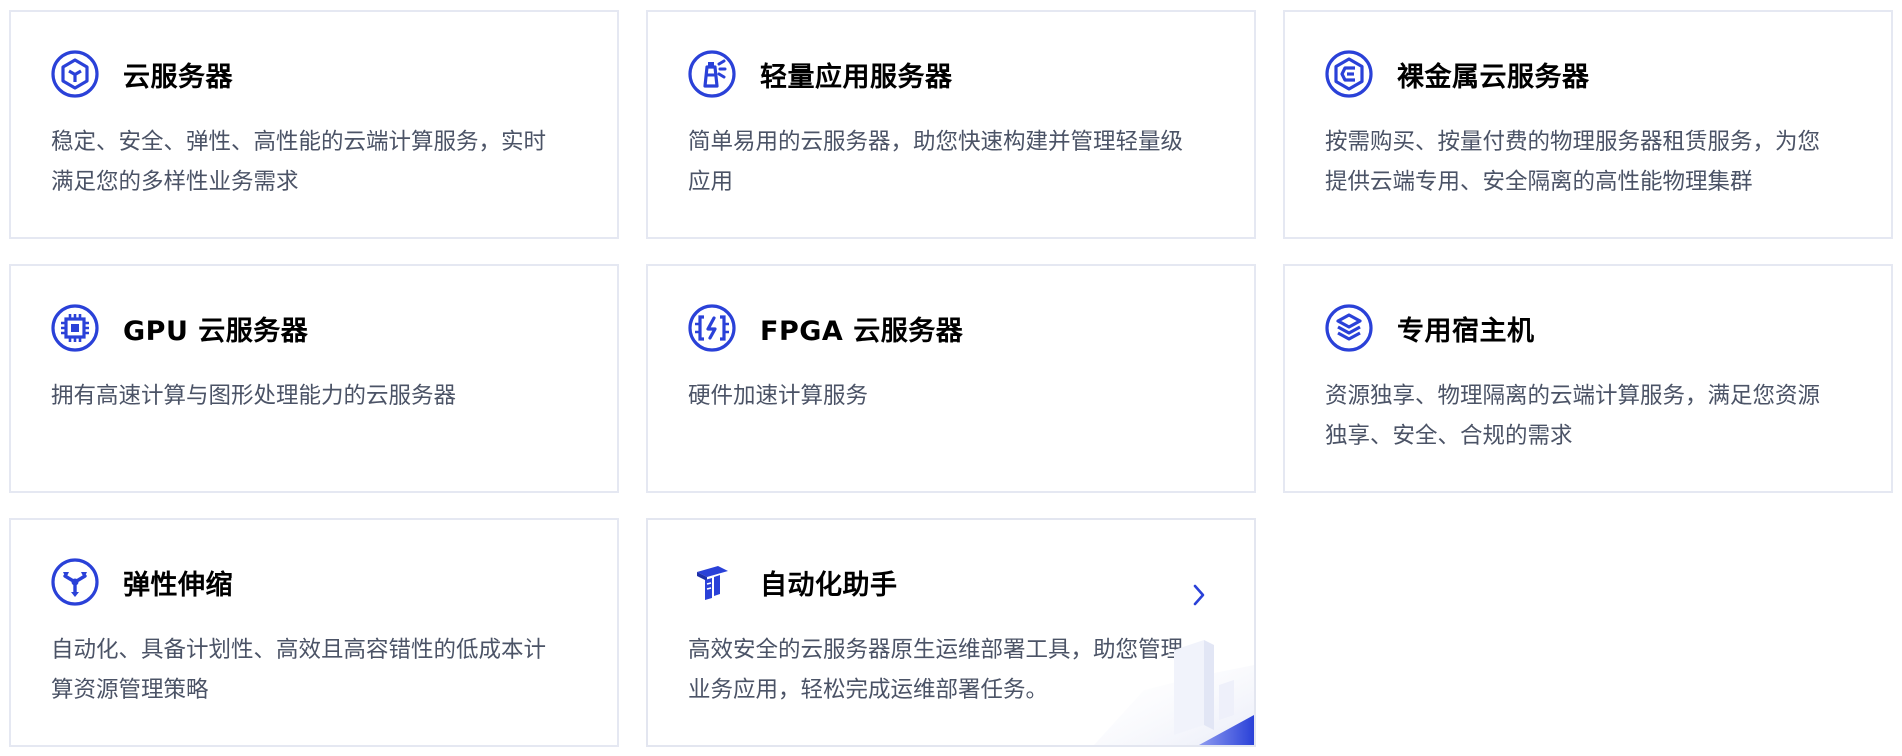 This screenshot has height=756, width=1902. What do you see at coordinates (936, 162) in the screenshot?
I see `card-description: 简单易用的云服务器，助您快速构建并管理轻量级应用` at bounding box center [936, 162].